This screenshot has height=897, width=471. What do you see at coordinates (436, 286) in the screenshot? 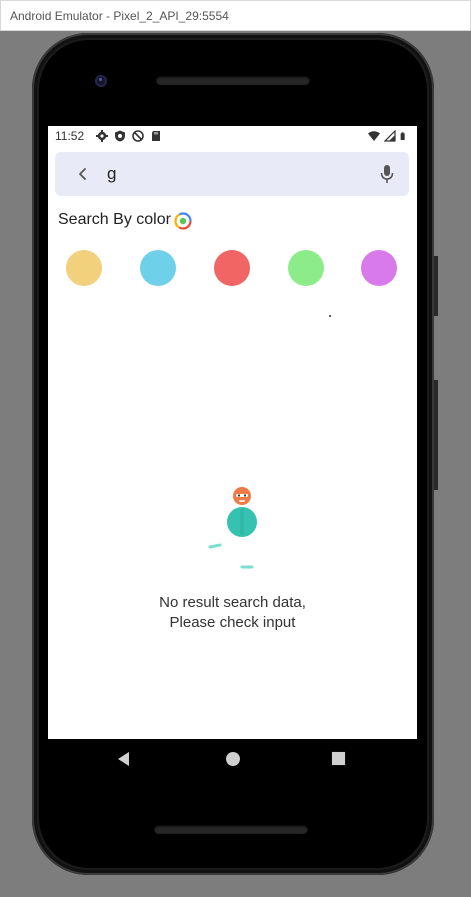
I see `volume-up-button` at bounding box center [436, 286].